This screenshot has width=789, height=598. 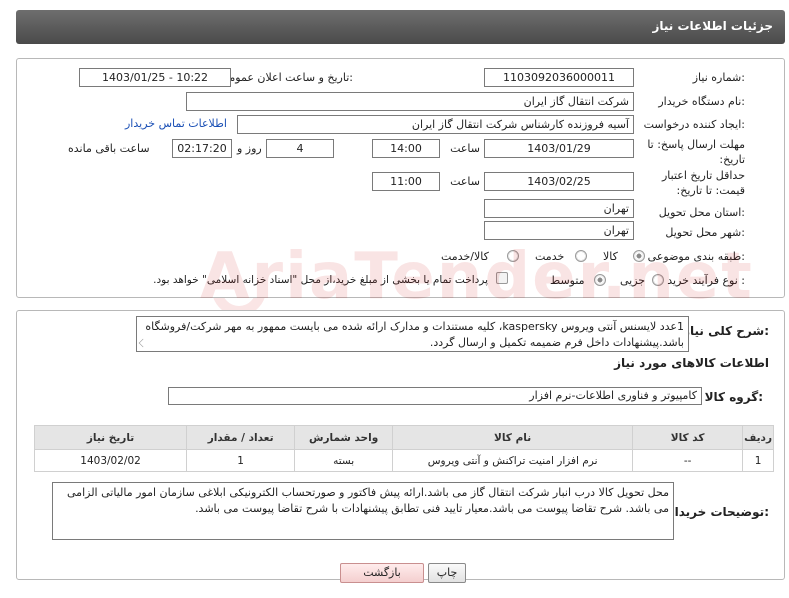 What do you see at coordinates (633, 280) in the screenshot?
I see `process-minor-label: جزیی` at bounding box center [633, 280].